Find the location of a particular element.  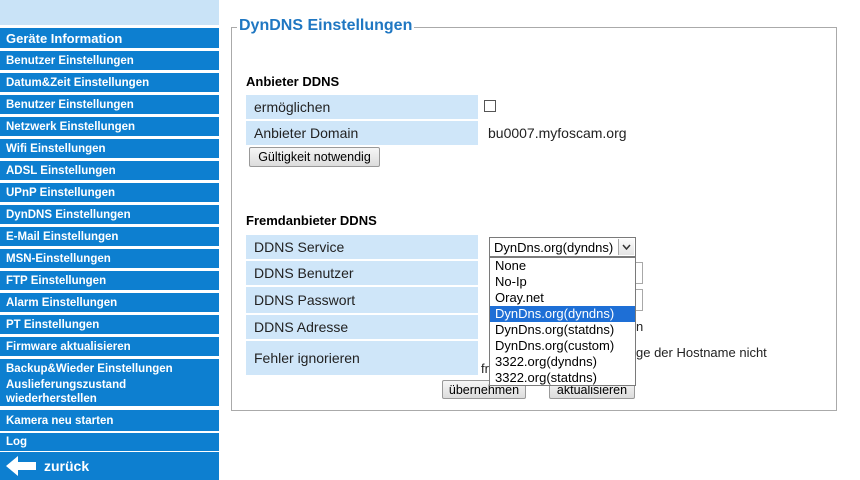

dropdown-option-dyndns-statdns: DynDns.org(statdns) is located at coordinates (562, 330).